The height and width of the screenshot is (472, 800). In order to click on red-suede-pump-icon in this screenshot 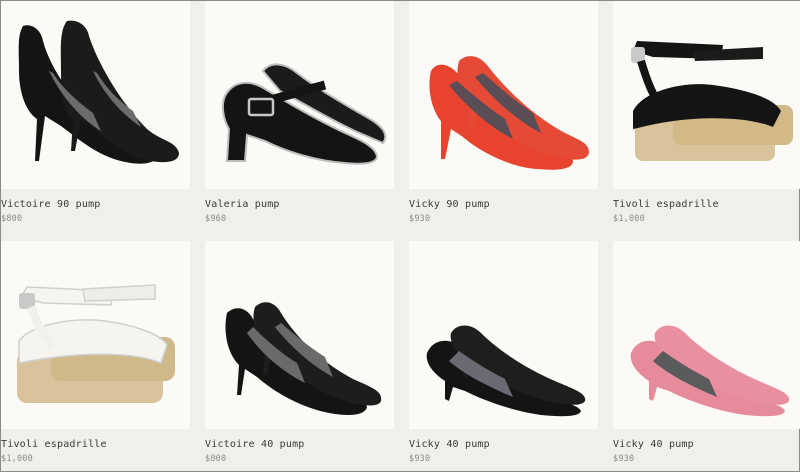, I will do `click(509, 113)`.